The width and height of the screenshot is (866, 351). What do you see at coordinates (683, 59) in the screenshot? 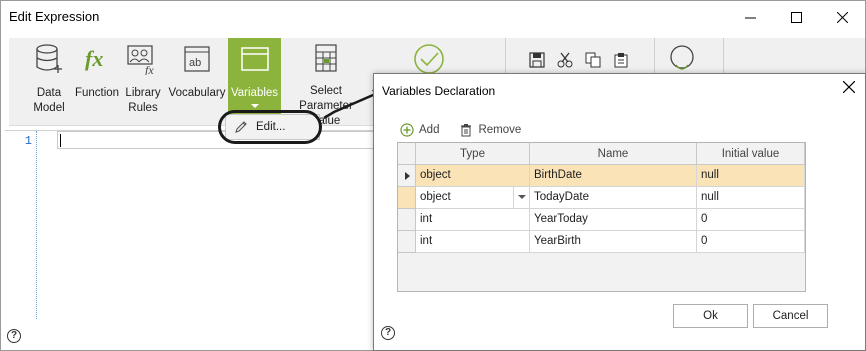
I see `search-icon` at bounding box center [683, 59].